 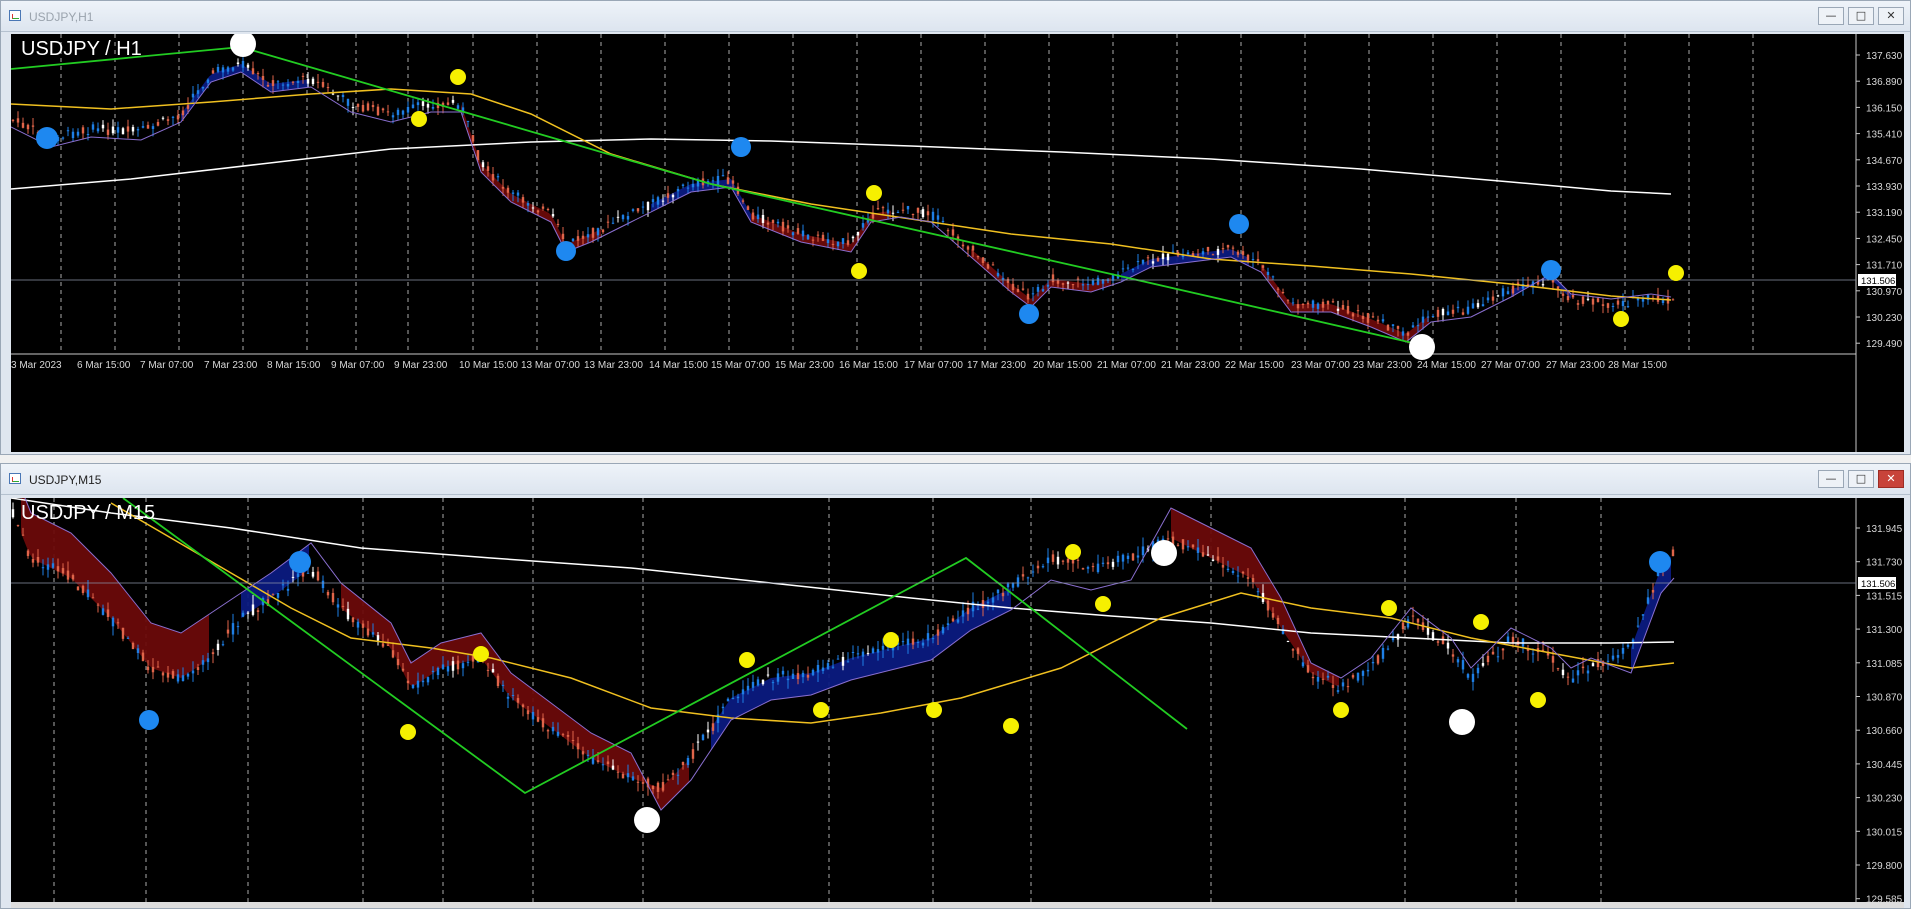 What do you see at coordinates (1185, 265) in the screenshot?
I see `indicator-cloud` at bounding box center [1185, 265].